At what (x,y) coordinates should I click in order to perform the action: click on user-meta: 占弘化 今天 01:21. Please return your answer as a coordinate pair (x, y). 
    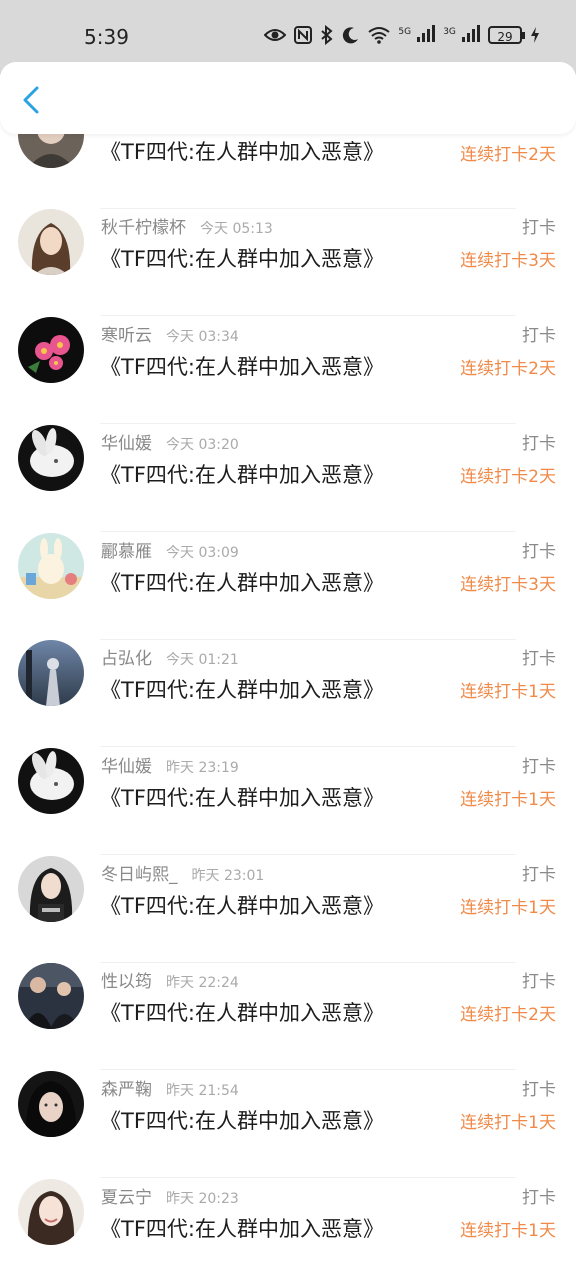
    Looking at the image, I should click on (170, 656).